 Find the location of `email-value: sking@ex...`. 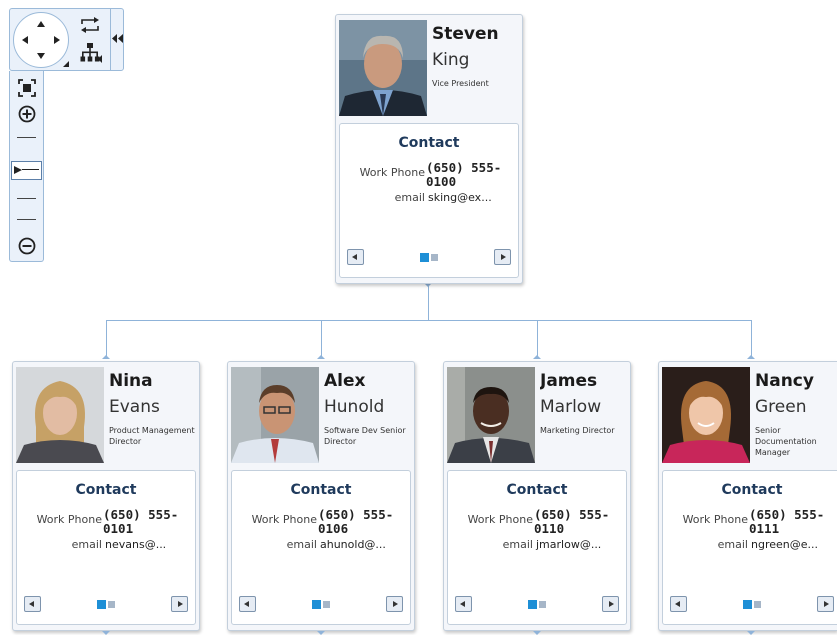

email-value: sking@ex... is located at coordinates (460, 197).